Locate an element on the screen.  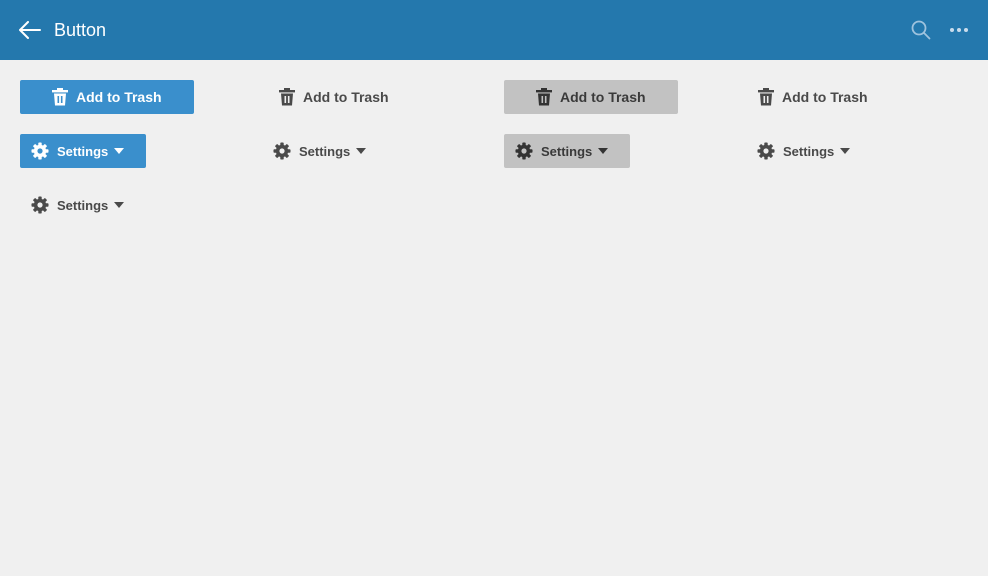
add-to-trash-button-flat: Add to Trash is located at coordinates (349, 97).